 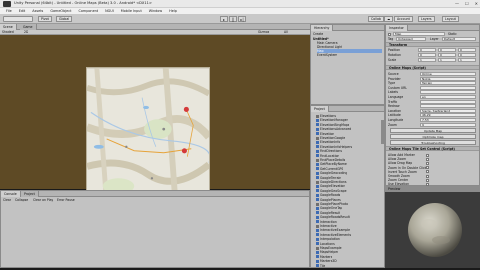 I want to click on scale-x: 1, so click(x=427, y=60).